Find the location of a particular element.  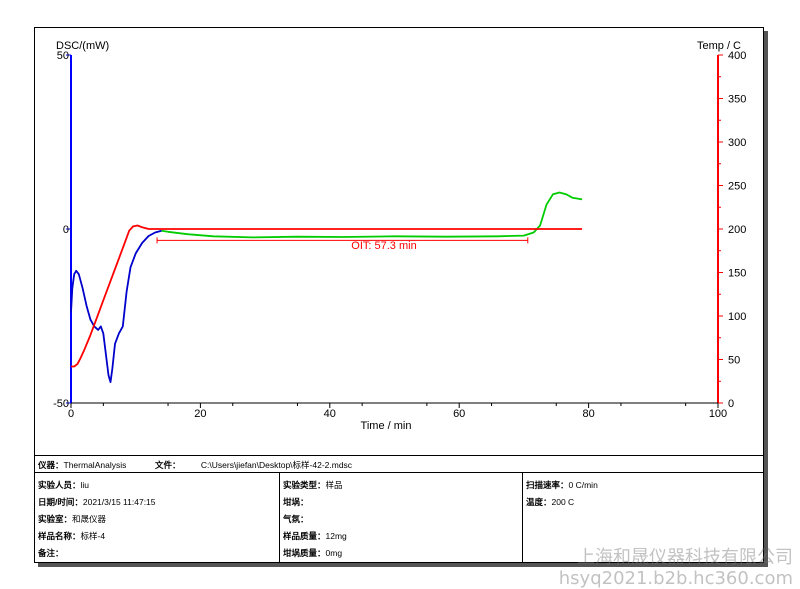

right-tick-label: 250 is located at coordinates (737, 187).